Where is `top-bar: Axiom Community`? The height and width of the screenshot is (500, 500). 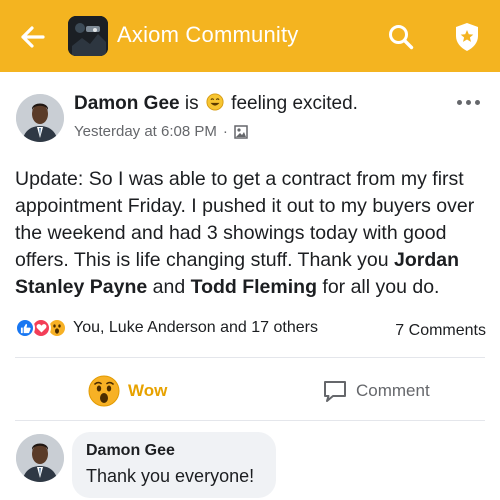
top-bar: Axiom Community is located at coordinates (250, 36).